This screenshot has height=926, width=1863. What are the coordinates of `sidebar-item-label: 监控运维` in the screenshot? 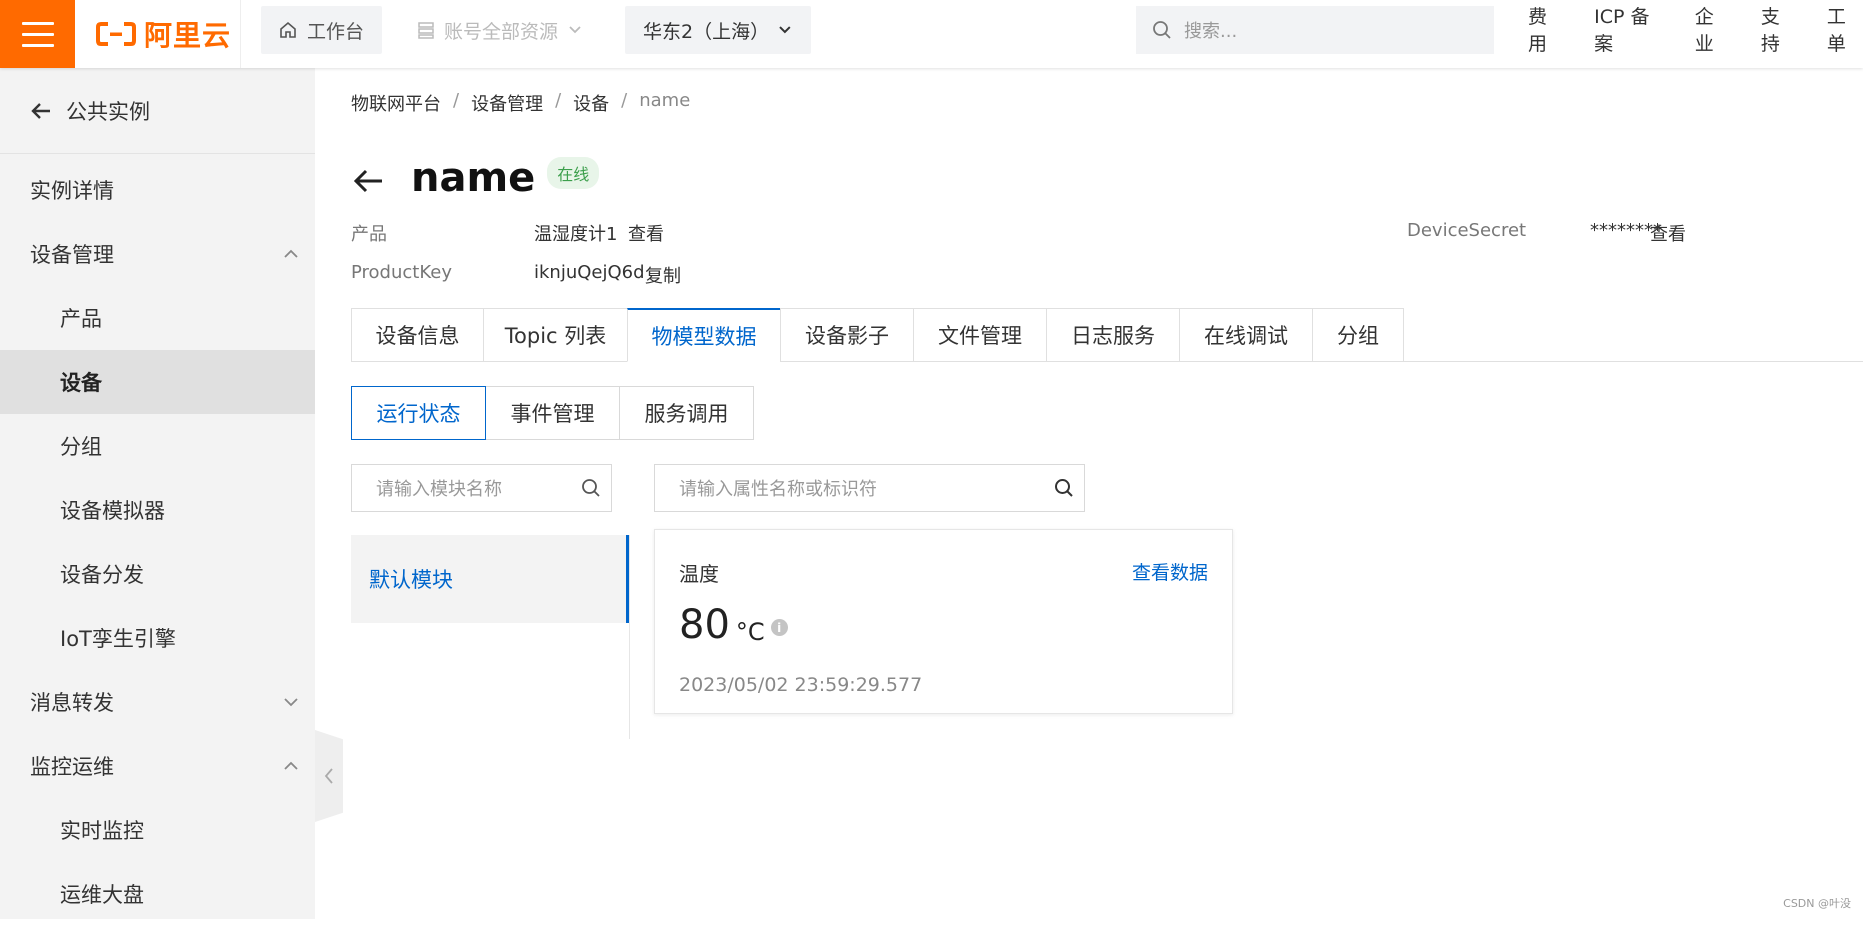 It's located at (72, 766).